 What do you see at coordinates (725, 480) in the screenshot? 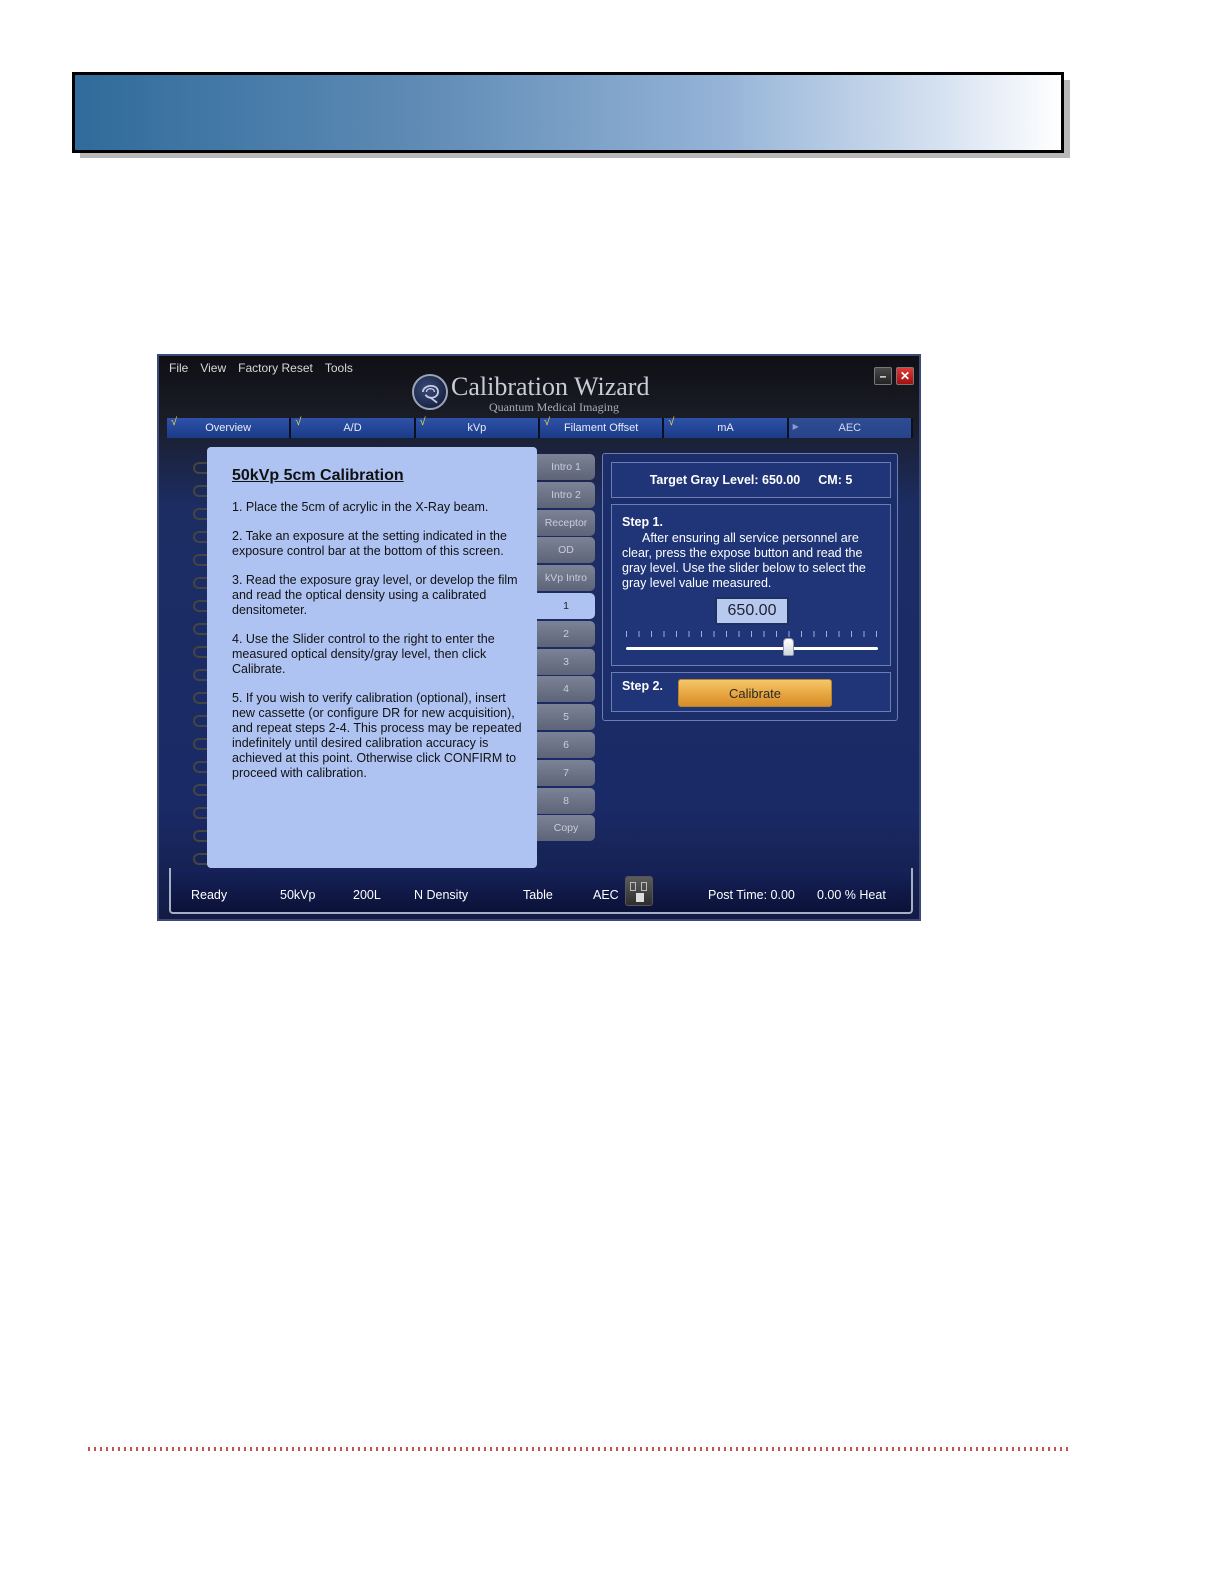
I see `target-gray-level: Target Gray Level: 650.00` at bounding box center [725, 480].